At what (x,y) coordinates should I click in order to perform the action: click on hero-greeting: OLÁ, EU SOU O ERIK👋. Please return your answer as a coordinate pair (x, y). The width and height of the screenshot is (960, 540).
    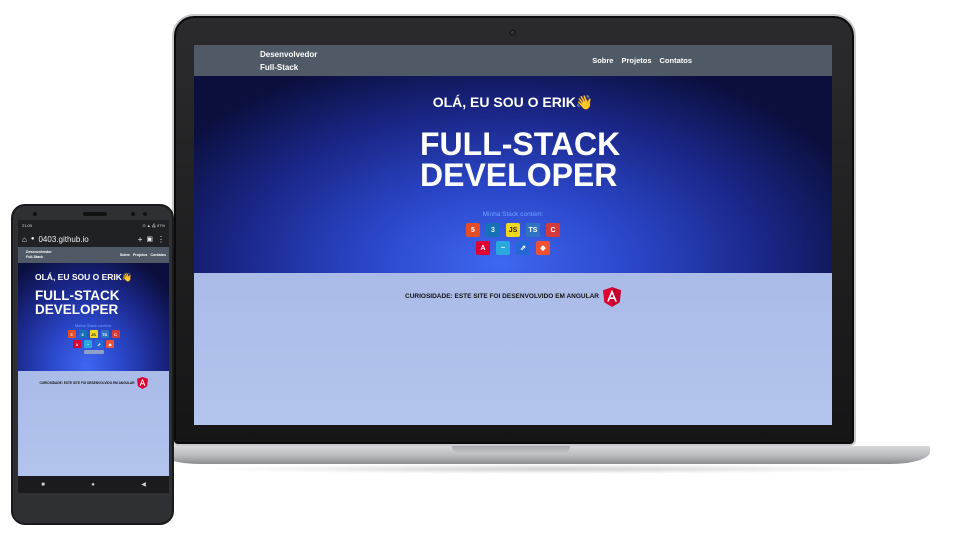
    Looking at the image, I should click on (513, 102).